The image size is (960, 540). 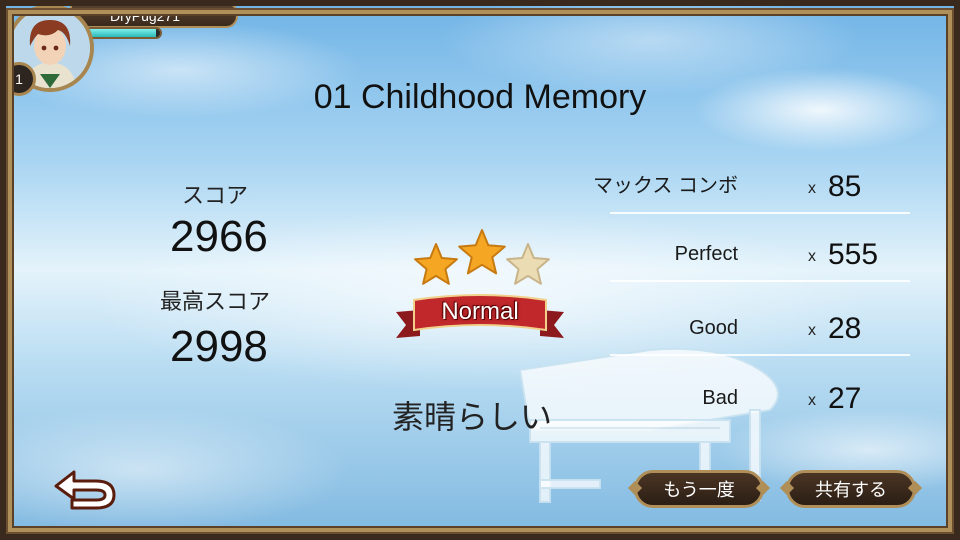 What do you see at coordinates (472, 417) in the screenshot?
I see `result-comment: 素晴らしい` at bounding box center [472, 417].